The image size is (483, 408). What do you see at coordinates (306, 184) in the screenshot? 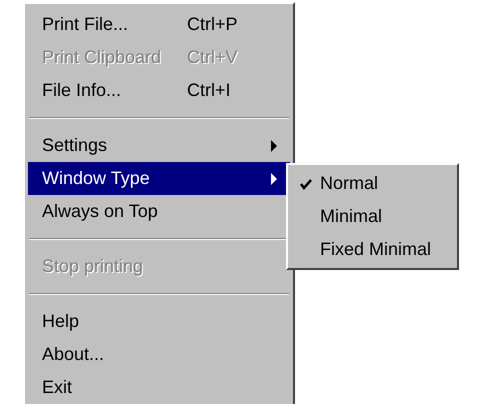
I see `checkmark-icon` at bounding box center [306, 184].